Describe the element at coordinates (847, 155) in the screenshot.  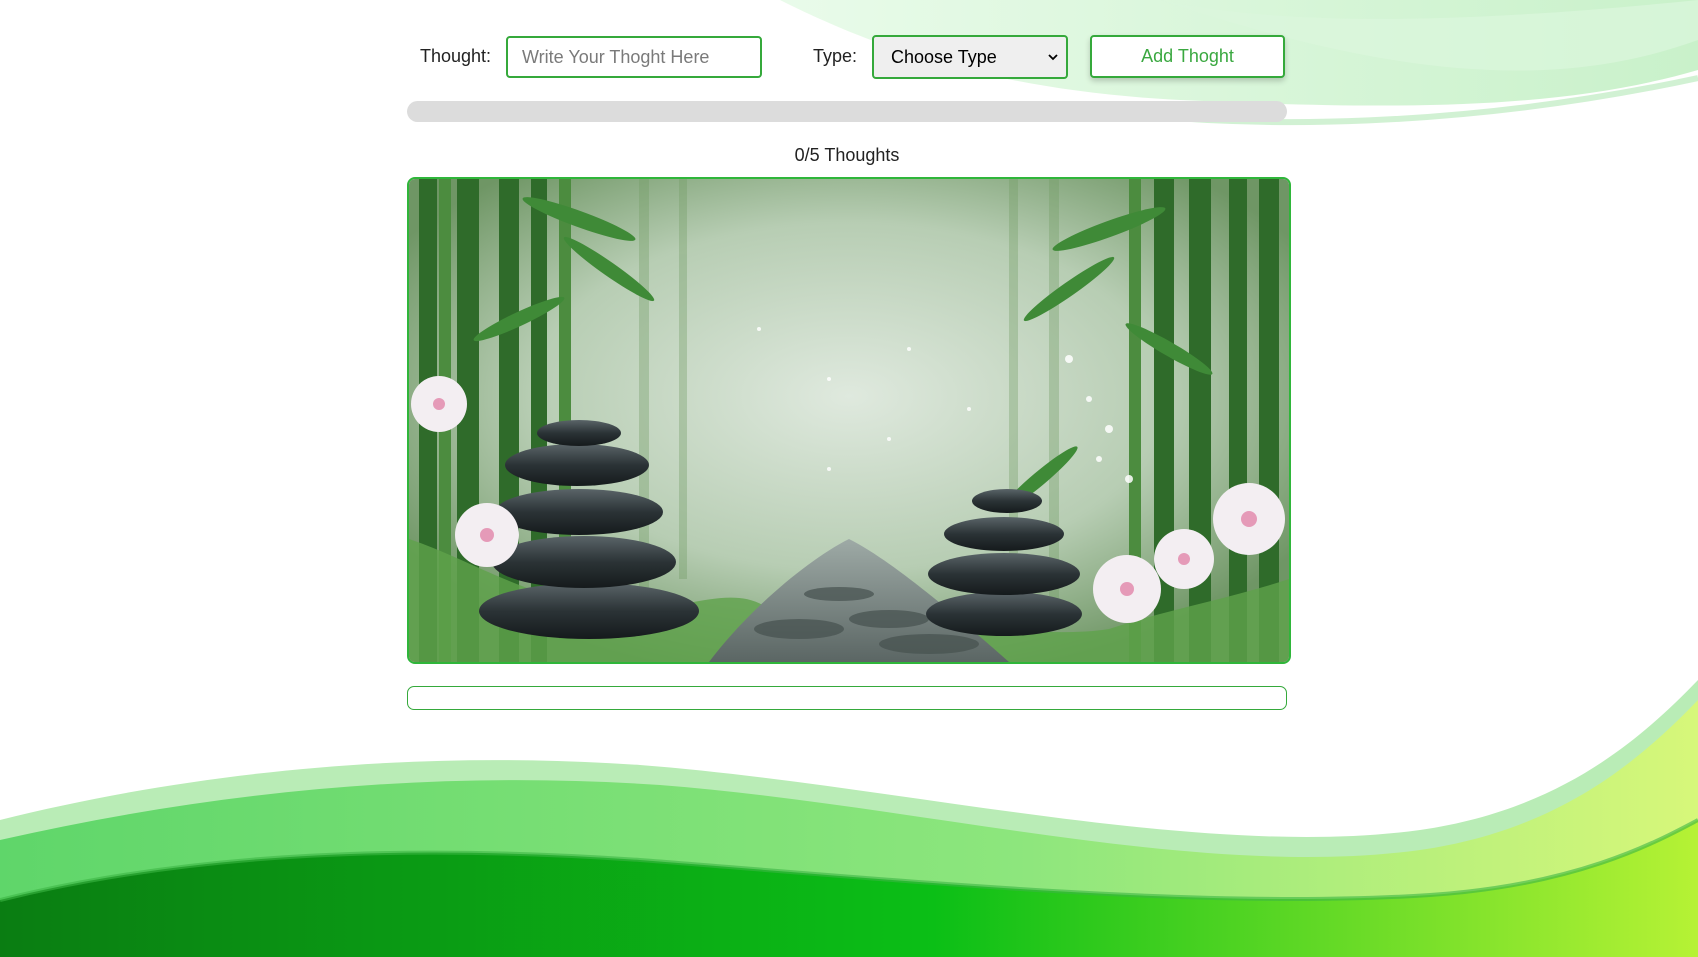
I see `thought-counter: 0/5 Thoughts` at that location.